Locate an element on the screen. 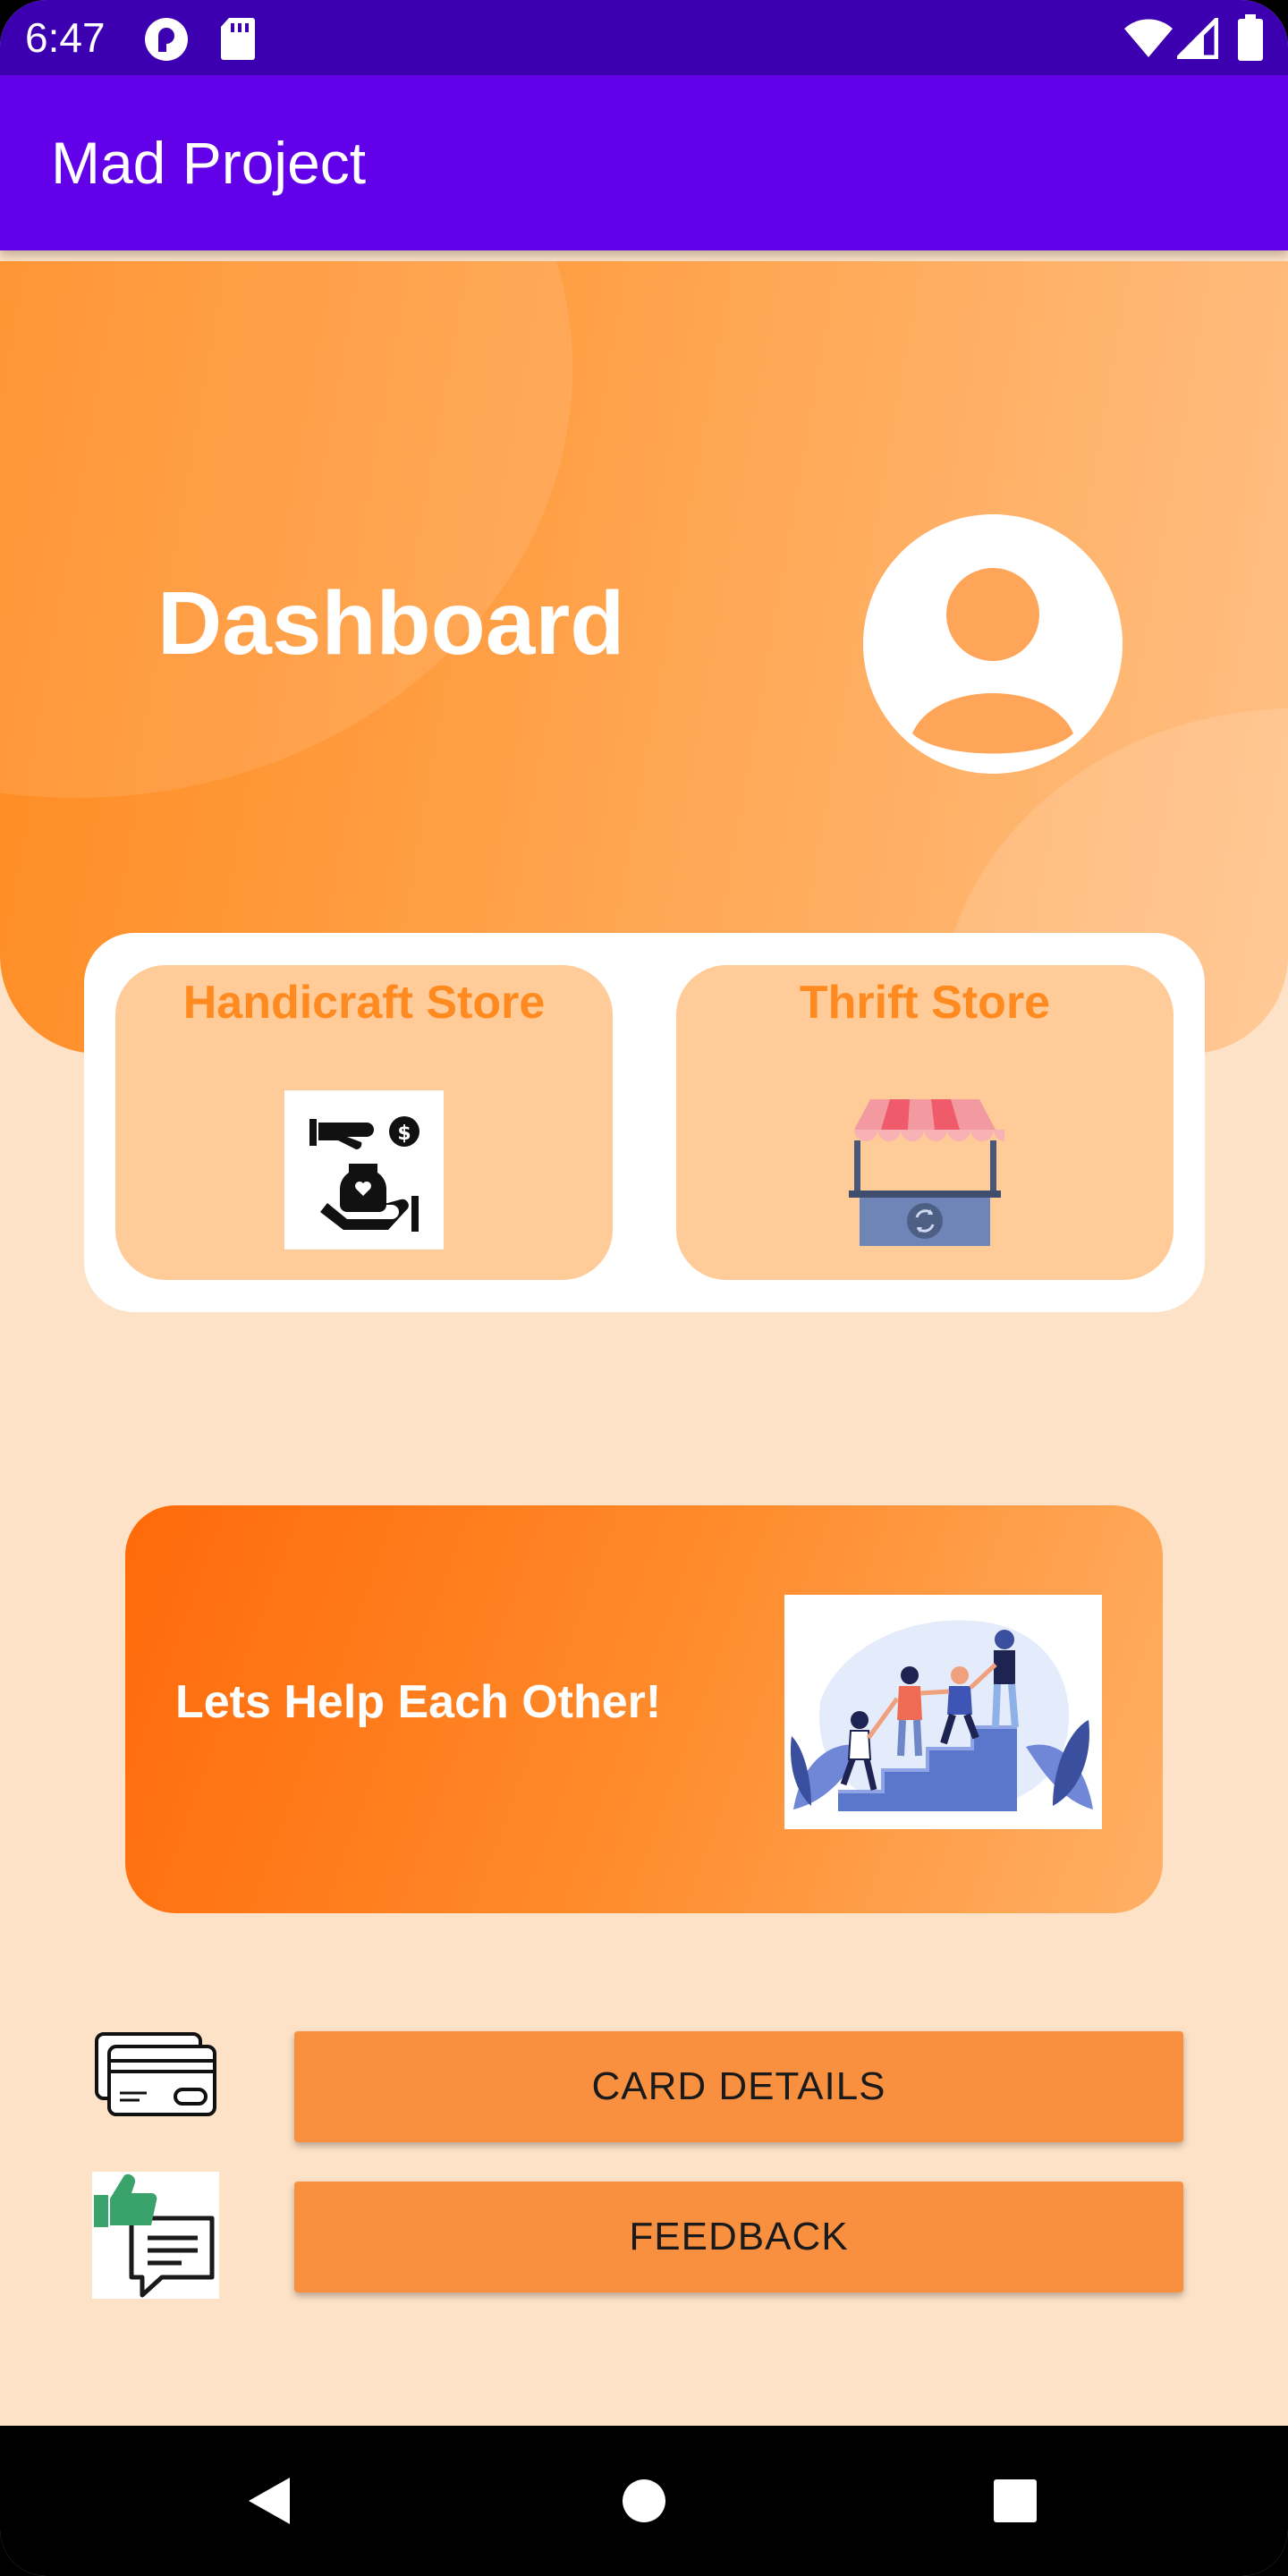 The image size is (1288, 2576). feedback-button: FEEDBACK is located at coordinates (738, 2237).